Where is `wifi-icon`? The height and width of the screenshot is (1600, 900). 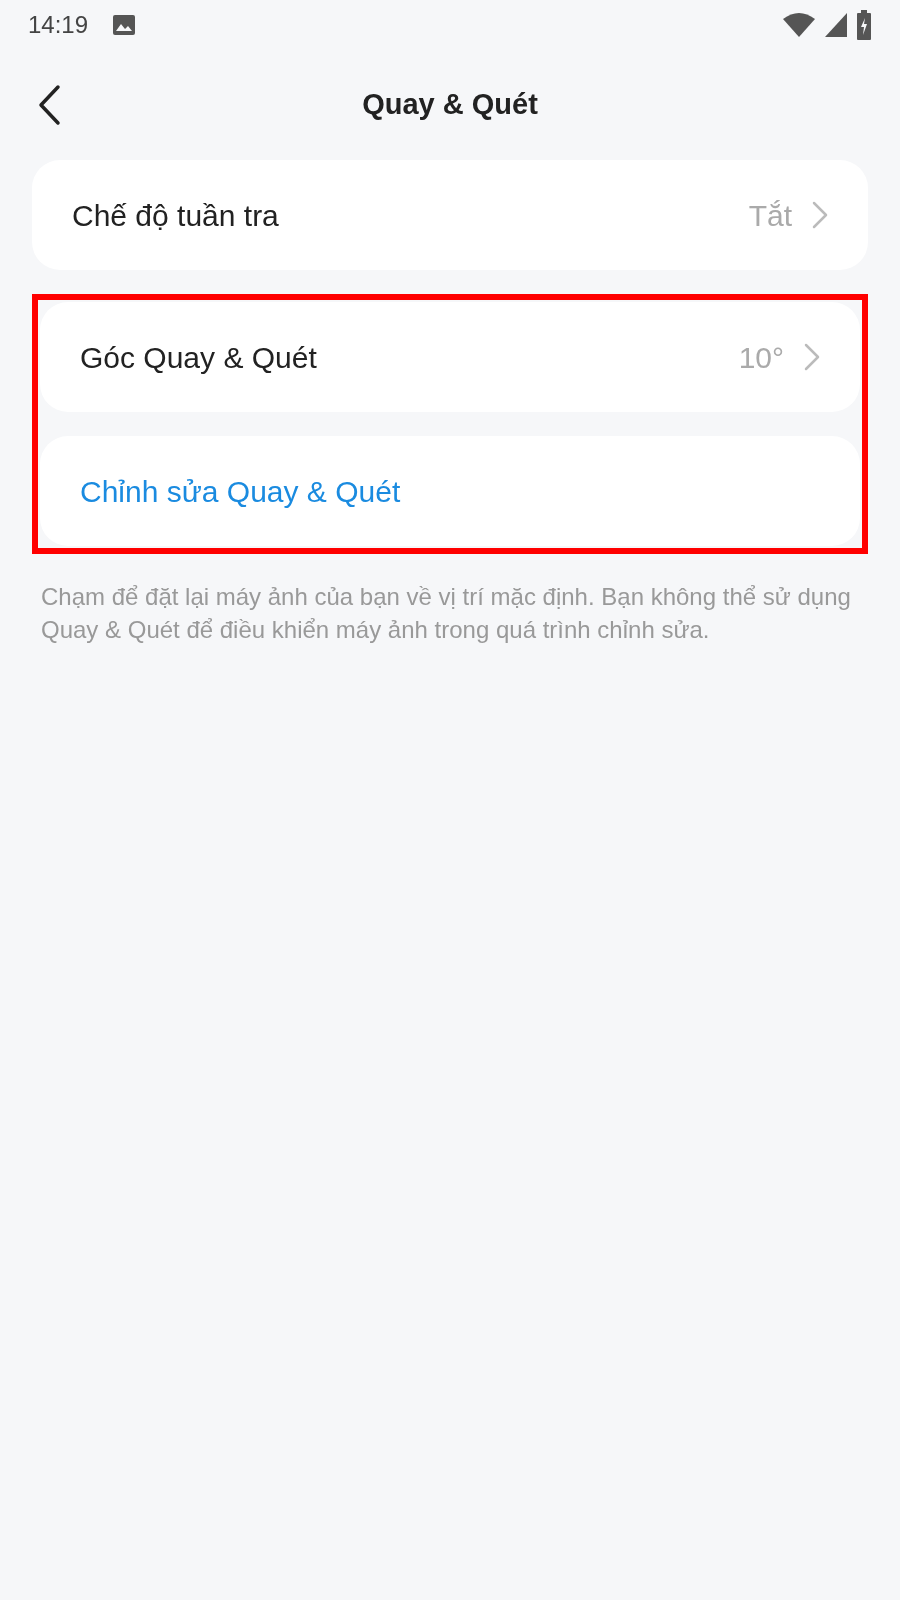
wifi-icon is located at coordinates (799, 25).